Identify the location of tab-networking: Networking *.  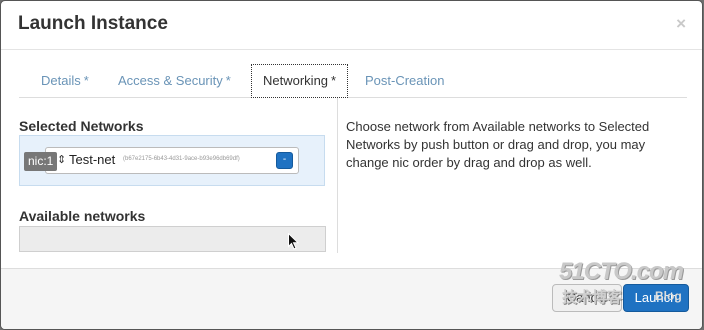
(300, 81).